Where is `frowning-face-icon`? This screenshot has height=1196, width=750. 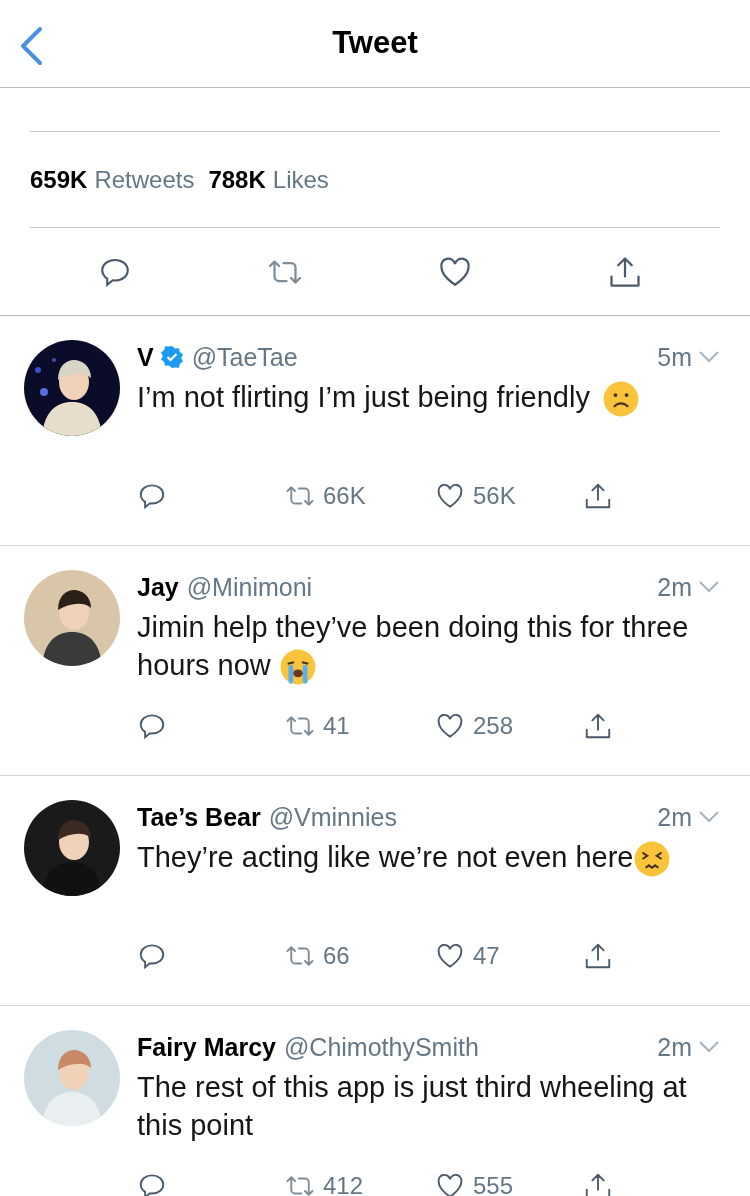
frowning-face-icon is located at coordinates (620, 399).